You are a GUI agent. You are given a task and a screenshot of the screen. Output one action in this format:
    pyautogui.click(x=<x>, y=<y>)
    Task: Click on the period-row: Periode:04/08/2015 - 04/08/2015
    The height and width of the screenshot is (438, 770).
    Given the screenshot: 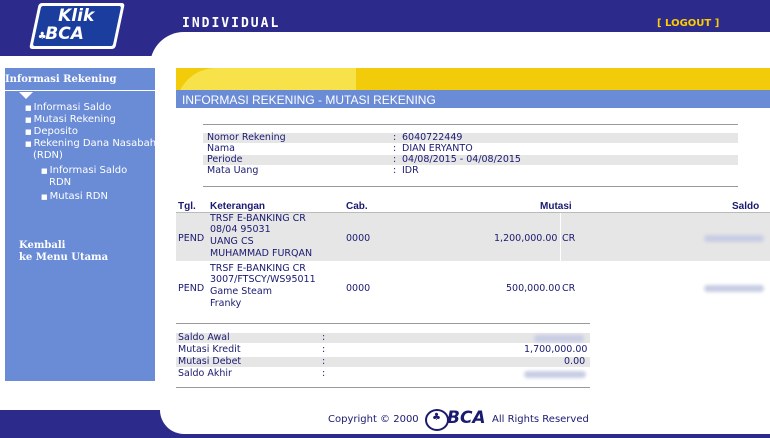 What is the action you would take?
    pyautogui.click(x=470, y=160)
    